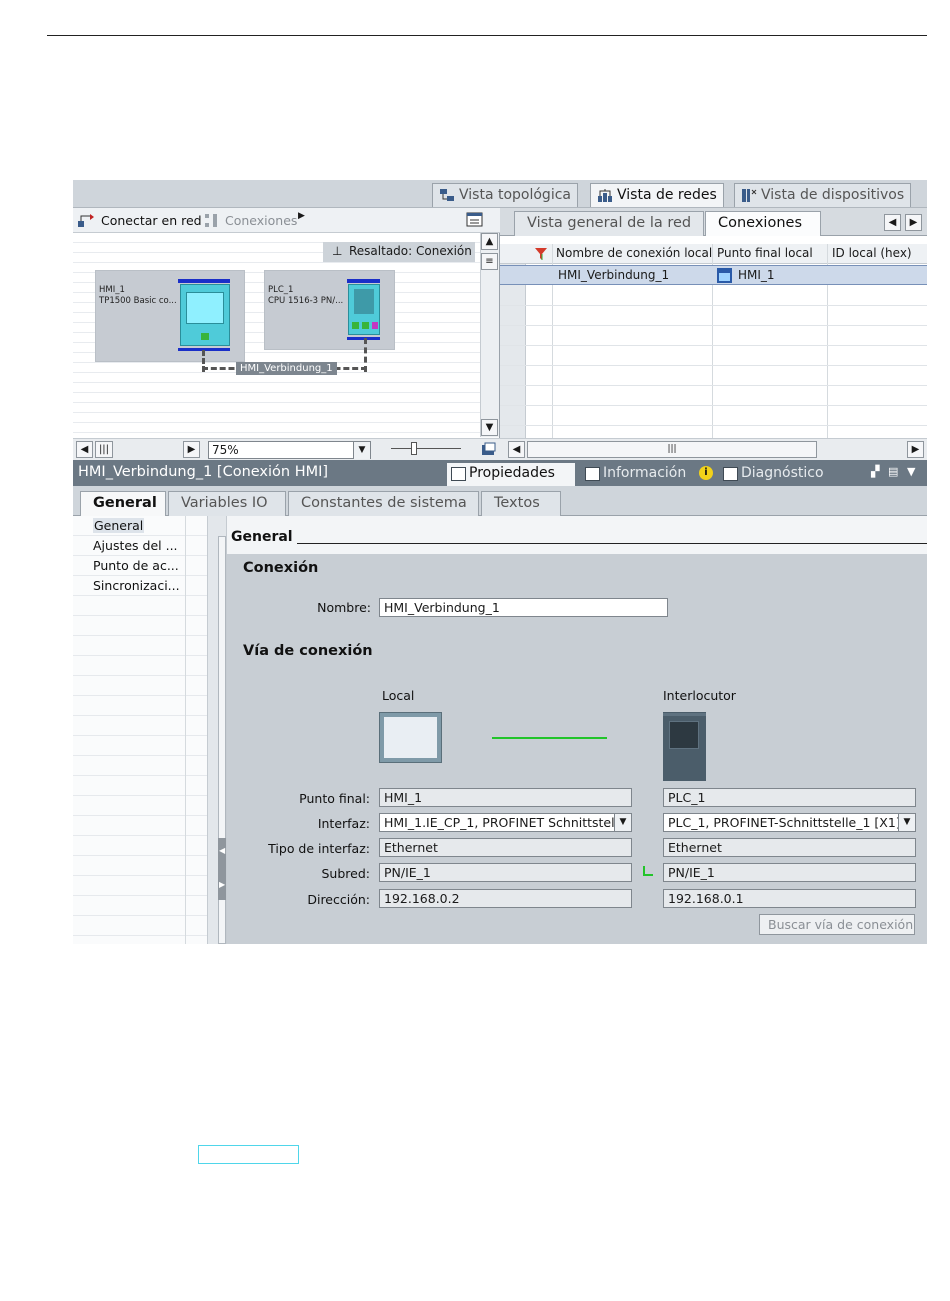  What do you see at coordinates (250, 220) in the screenshot?
I see `connections-button: Conexiones` at bounding box center [250, 220].